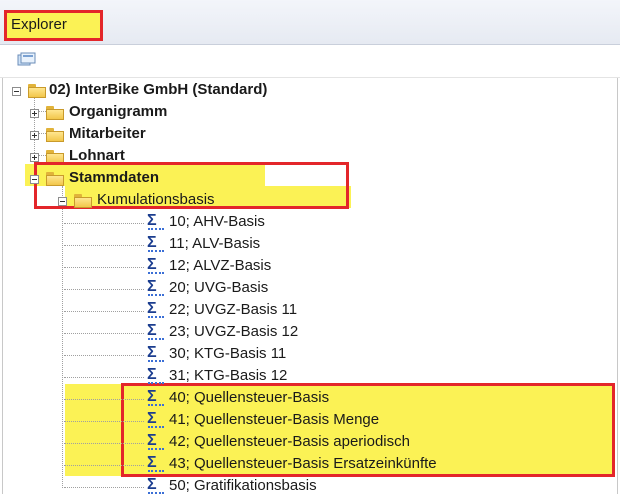 The image size is (620, 498). What do you see at coordinates (303, 223) in the screenshot?
I see `tree-item: Σ 10; AHV-Basis` at bounding box center [303, 223].